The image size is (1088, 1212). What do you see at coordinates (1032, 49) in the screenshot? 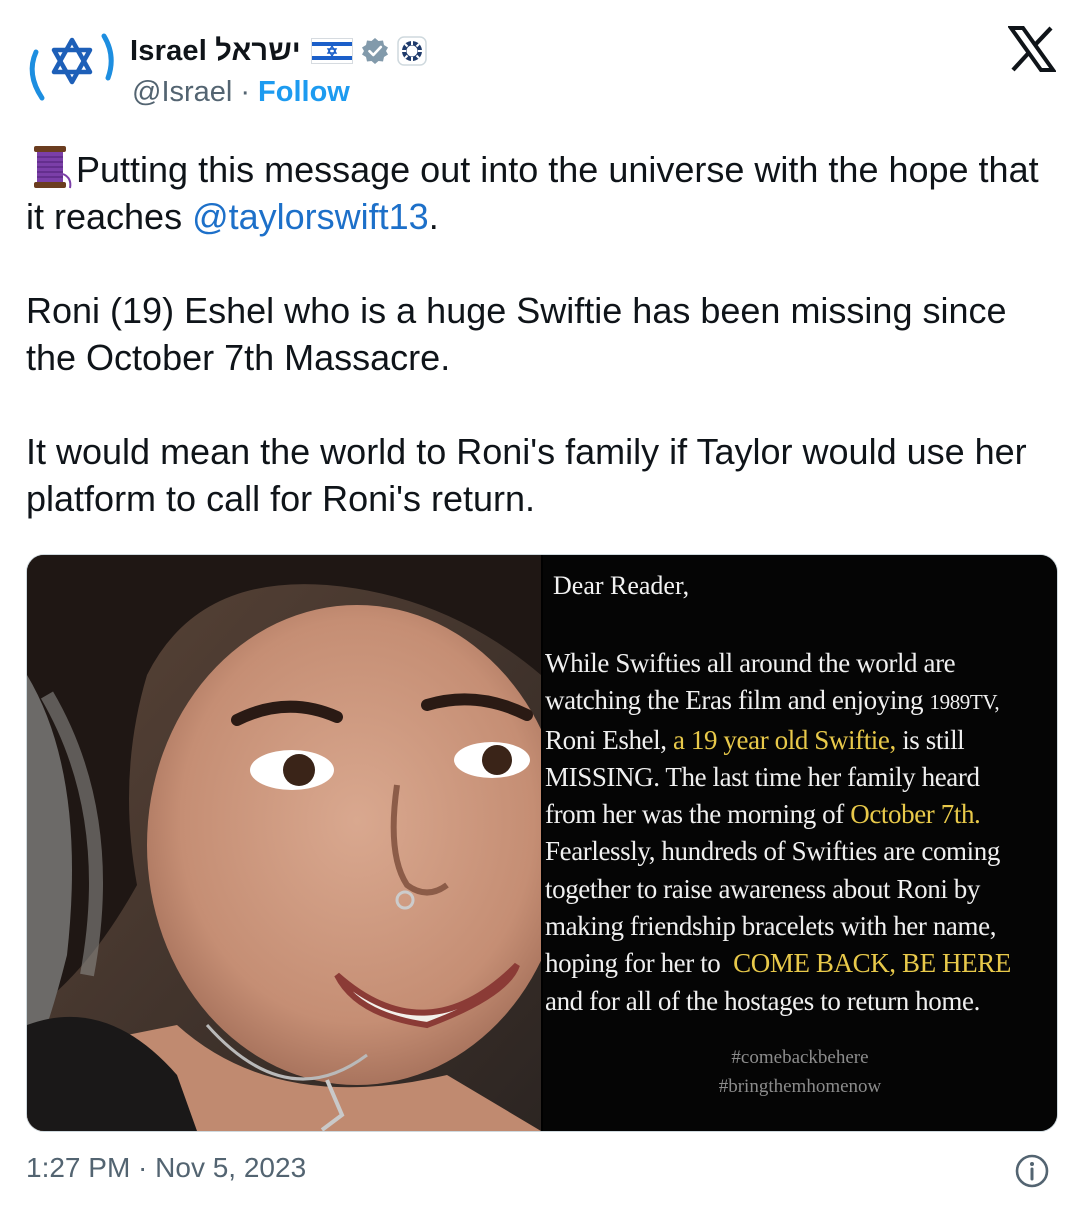
I see `x-logo-icon` at bounding box center [1032, 49].